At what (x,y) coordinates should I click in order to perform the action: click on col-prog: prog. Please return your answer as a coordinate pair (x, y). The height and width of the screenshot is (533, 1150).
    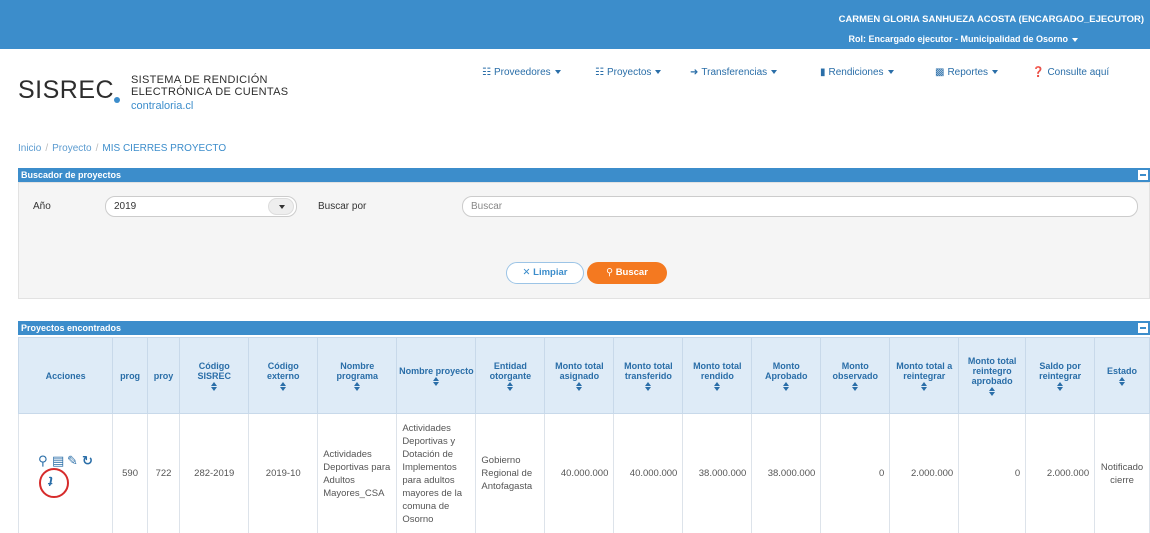
    Looking at the image, I should click on (130, 375).